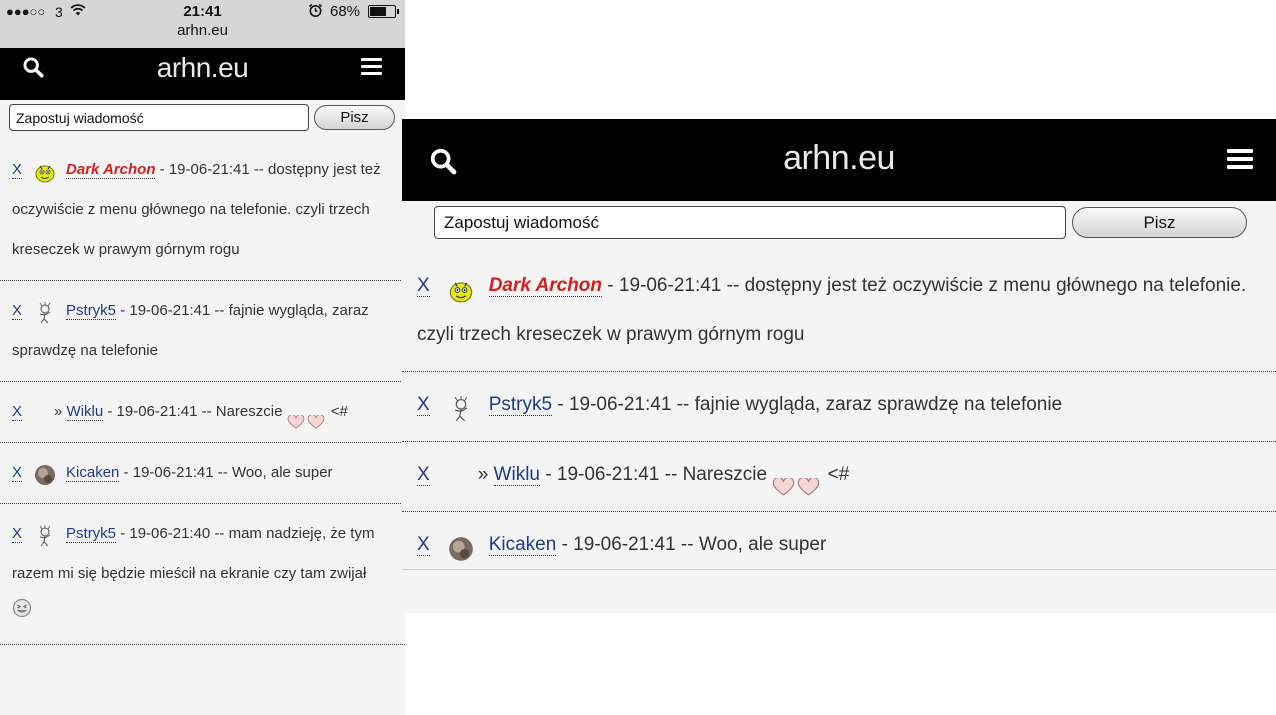 The width and height of the screenshot is (1276, 715). I want to click on alarm-icon, so click(315, 12).